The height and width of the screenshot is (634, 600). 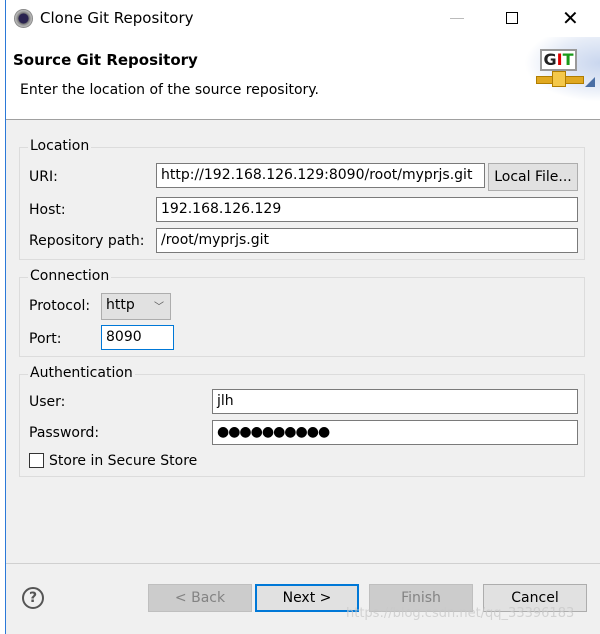 I want to click on user-label: User:, so click(x=47, y=402).